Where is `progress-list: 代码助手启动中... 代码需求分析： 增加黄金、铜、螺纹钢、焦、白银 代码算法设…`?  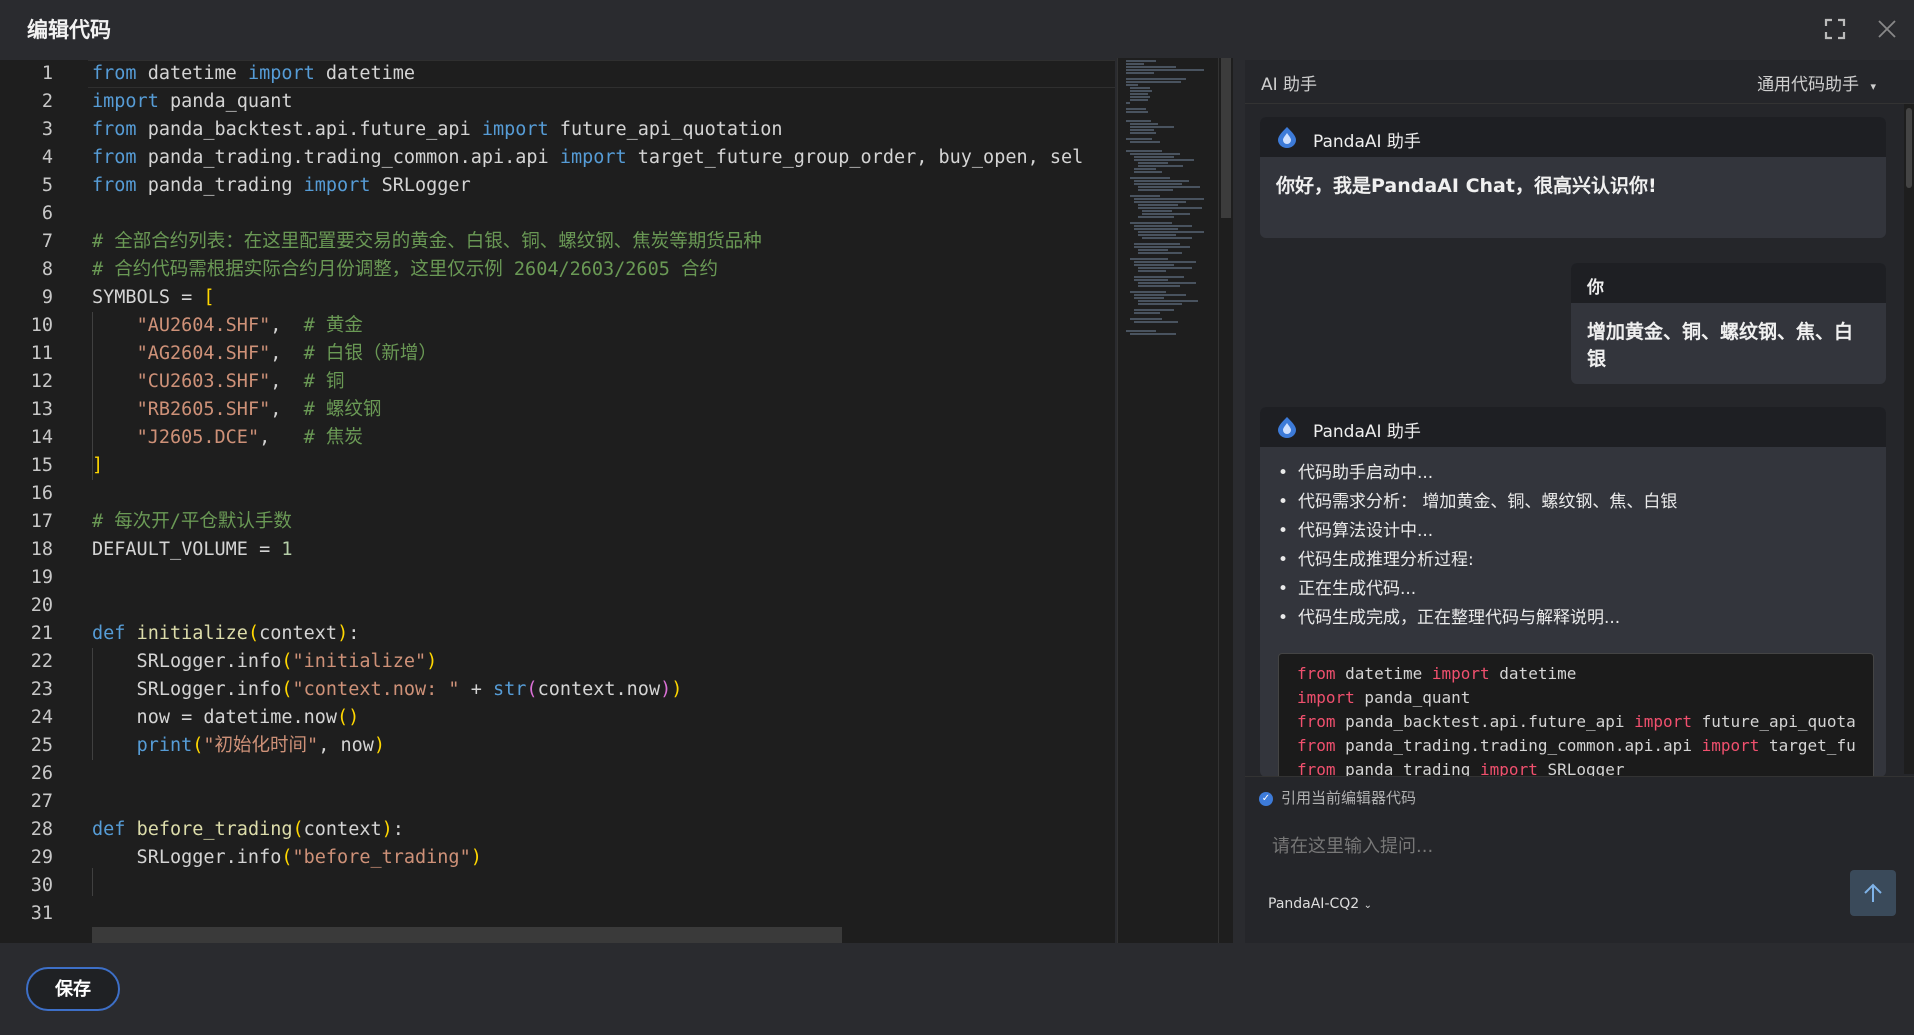 progress-list: 代码助手启动中... 代码需求分析： 增加黄金、铜、螺纹钢、焦、白银 代码算法设… is located at coordinates (1573, 540).